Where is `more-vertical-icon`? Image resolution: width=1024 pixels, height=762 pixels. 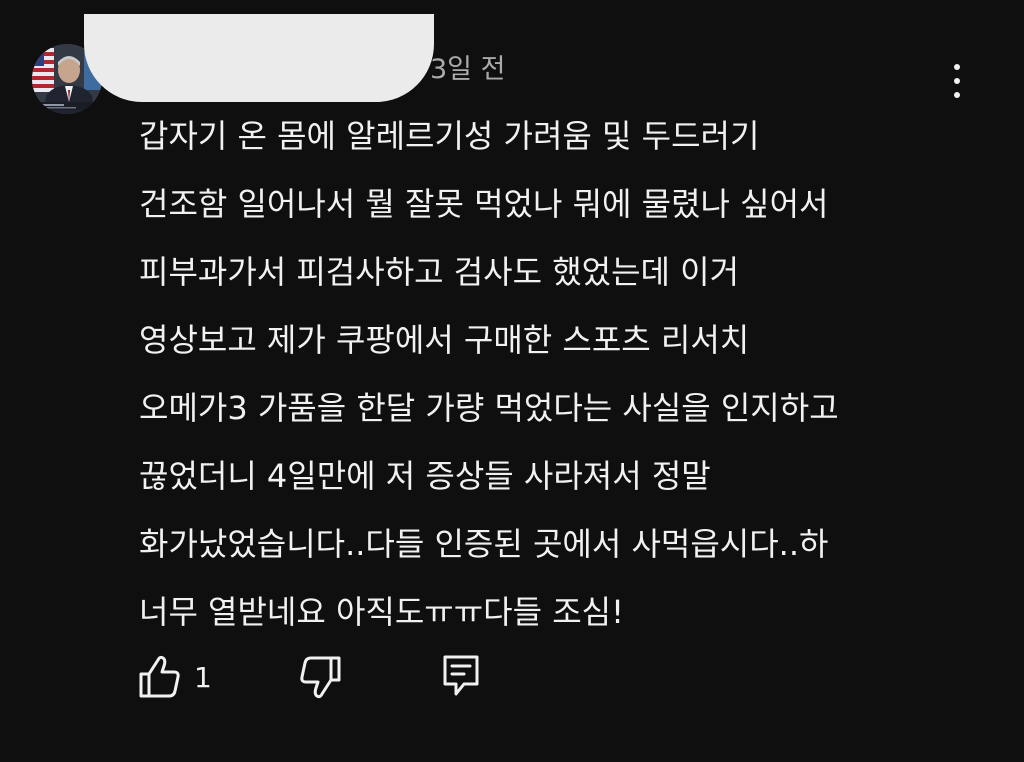 more-vertical-icon is located at coordinates (957, 81).